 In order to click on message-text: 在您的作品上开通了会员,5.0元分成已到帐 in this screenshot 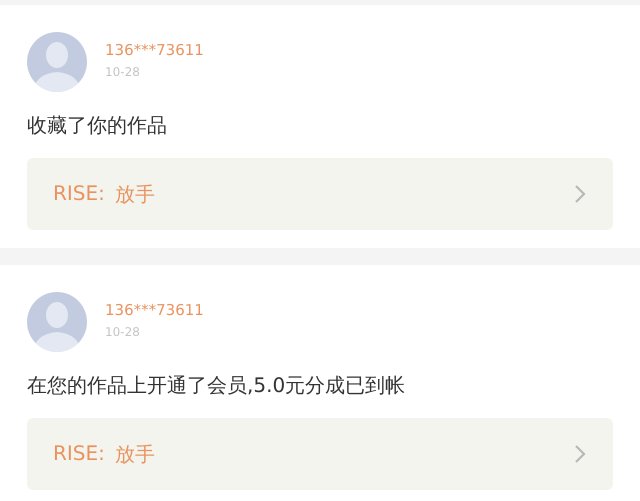, I will do `click(216, 385)`.